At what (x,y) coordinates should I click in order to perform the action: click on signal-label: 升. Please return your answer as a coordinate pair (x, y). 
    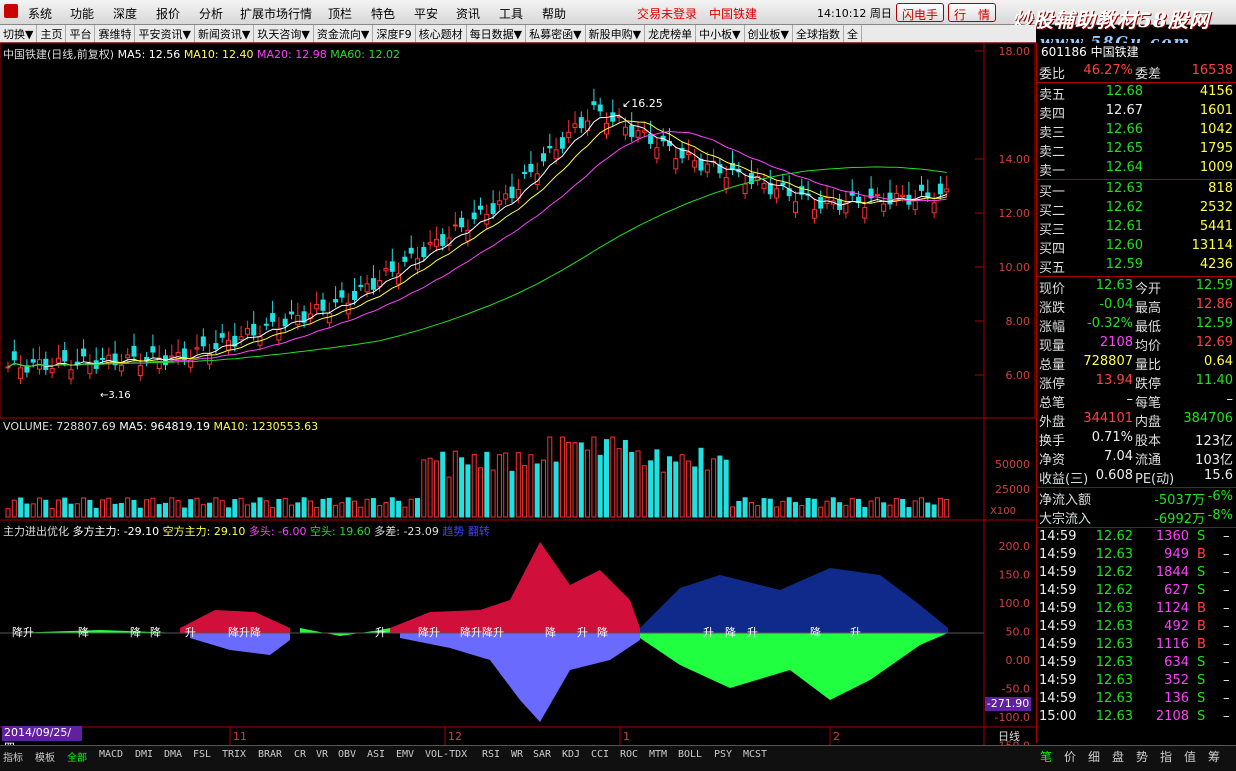
    Looking at the image, I should click on (708, 632).